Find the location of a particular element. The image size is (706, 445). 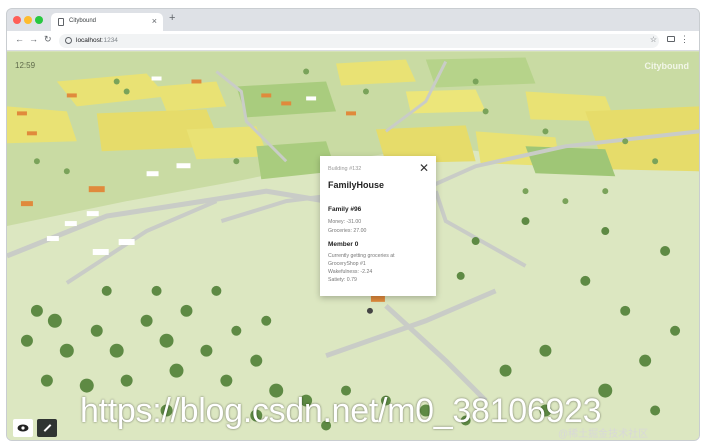

wakefulness-value: Wakefulness: -2.24 is located at coordinates (350, 272).